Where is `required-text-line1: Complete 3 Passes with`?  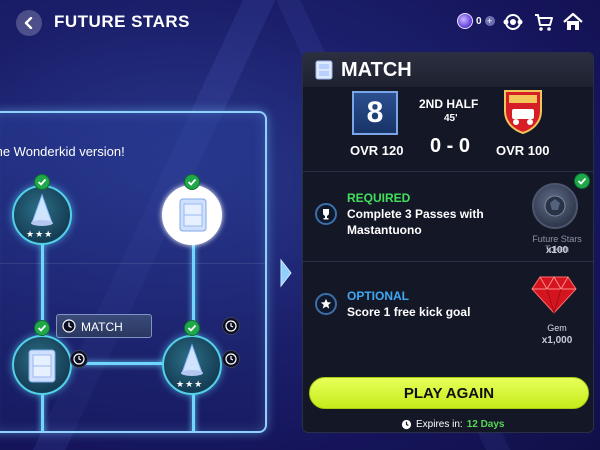
required-text-line1: Complete 3 Passes with is located at coordinates (415, 214).